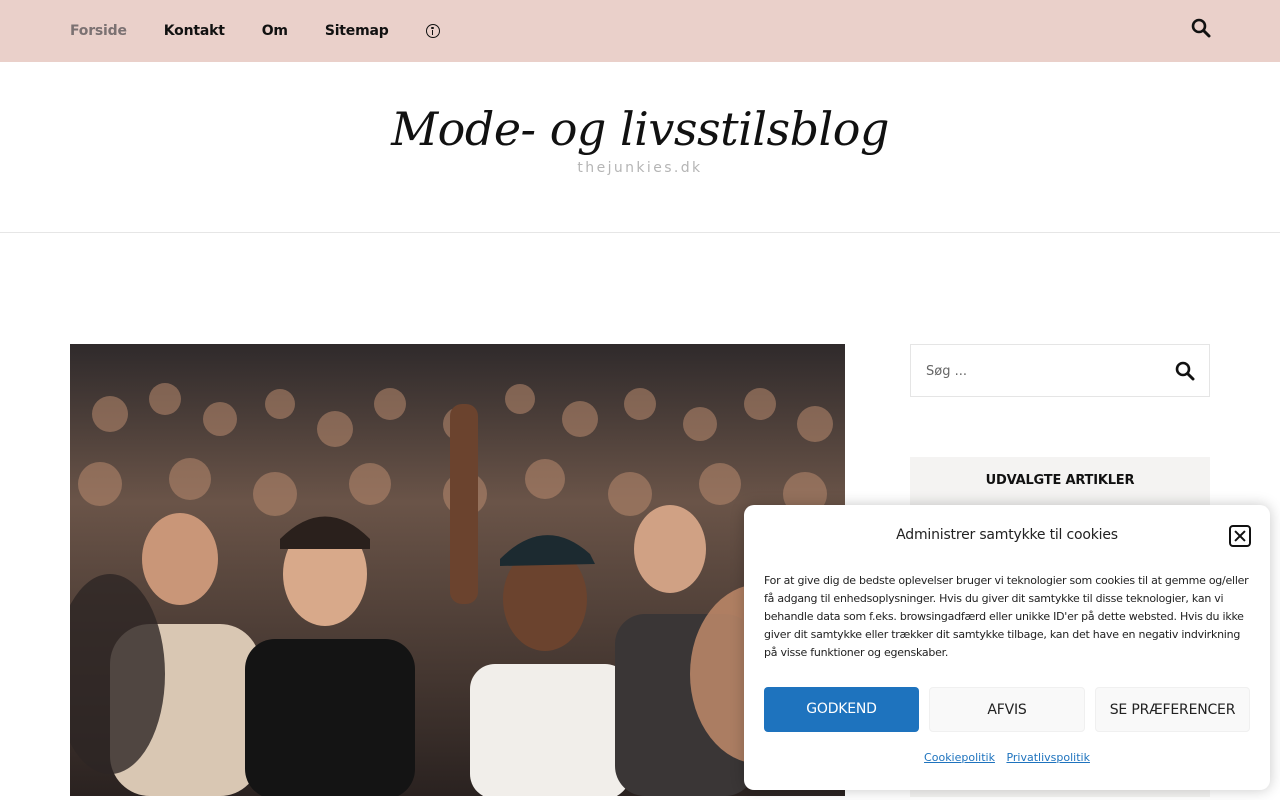 This screenshot has width=1280, height=800. Describe the element at coordinates (640, 129) in the screenshot. I see `site-title: Mode- og livsstilsblog` at that location.